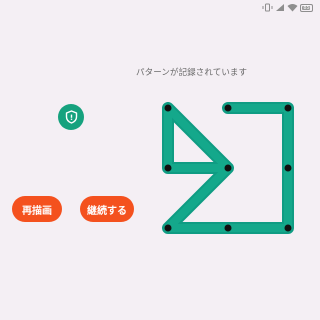  I want to click on pattern-status-text: パターンが記録されています, so click(192, 73).